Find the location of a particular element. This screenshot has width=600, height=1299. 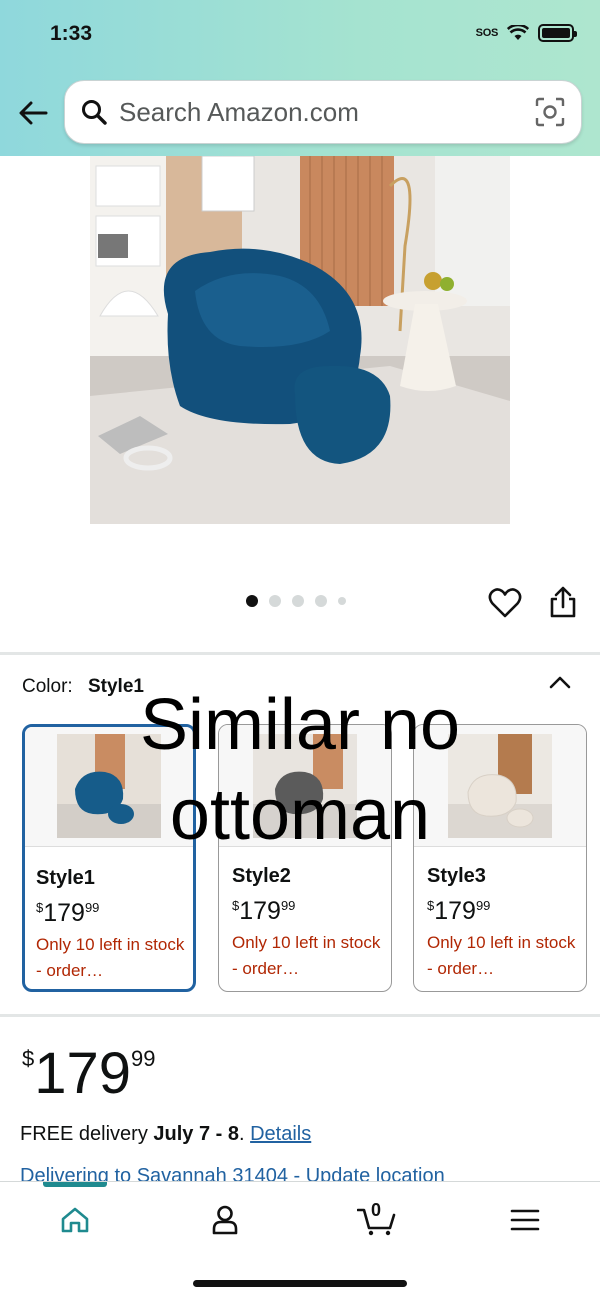

wifi-icon is located at coordinates (518, 32).